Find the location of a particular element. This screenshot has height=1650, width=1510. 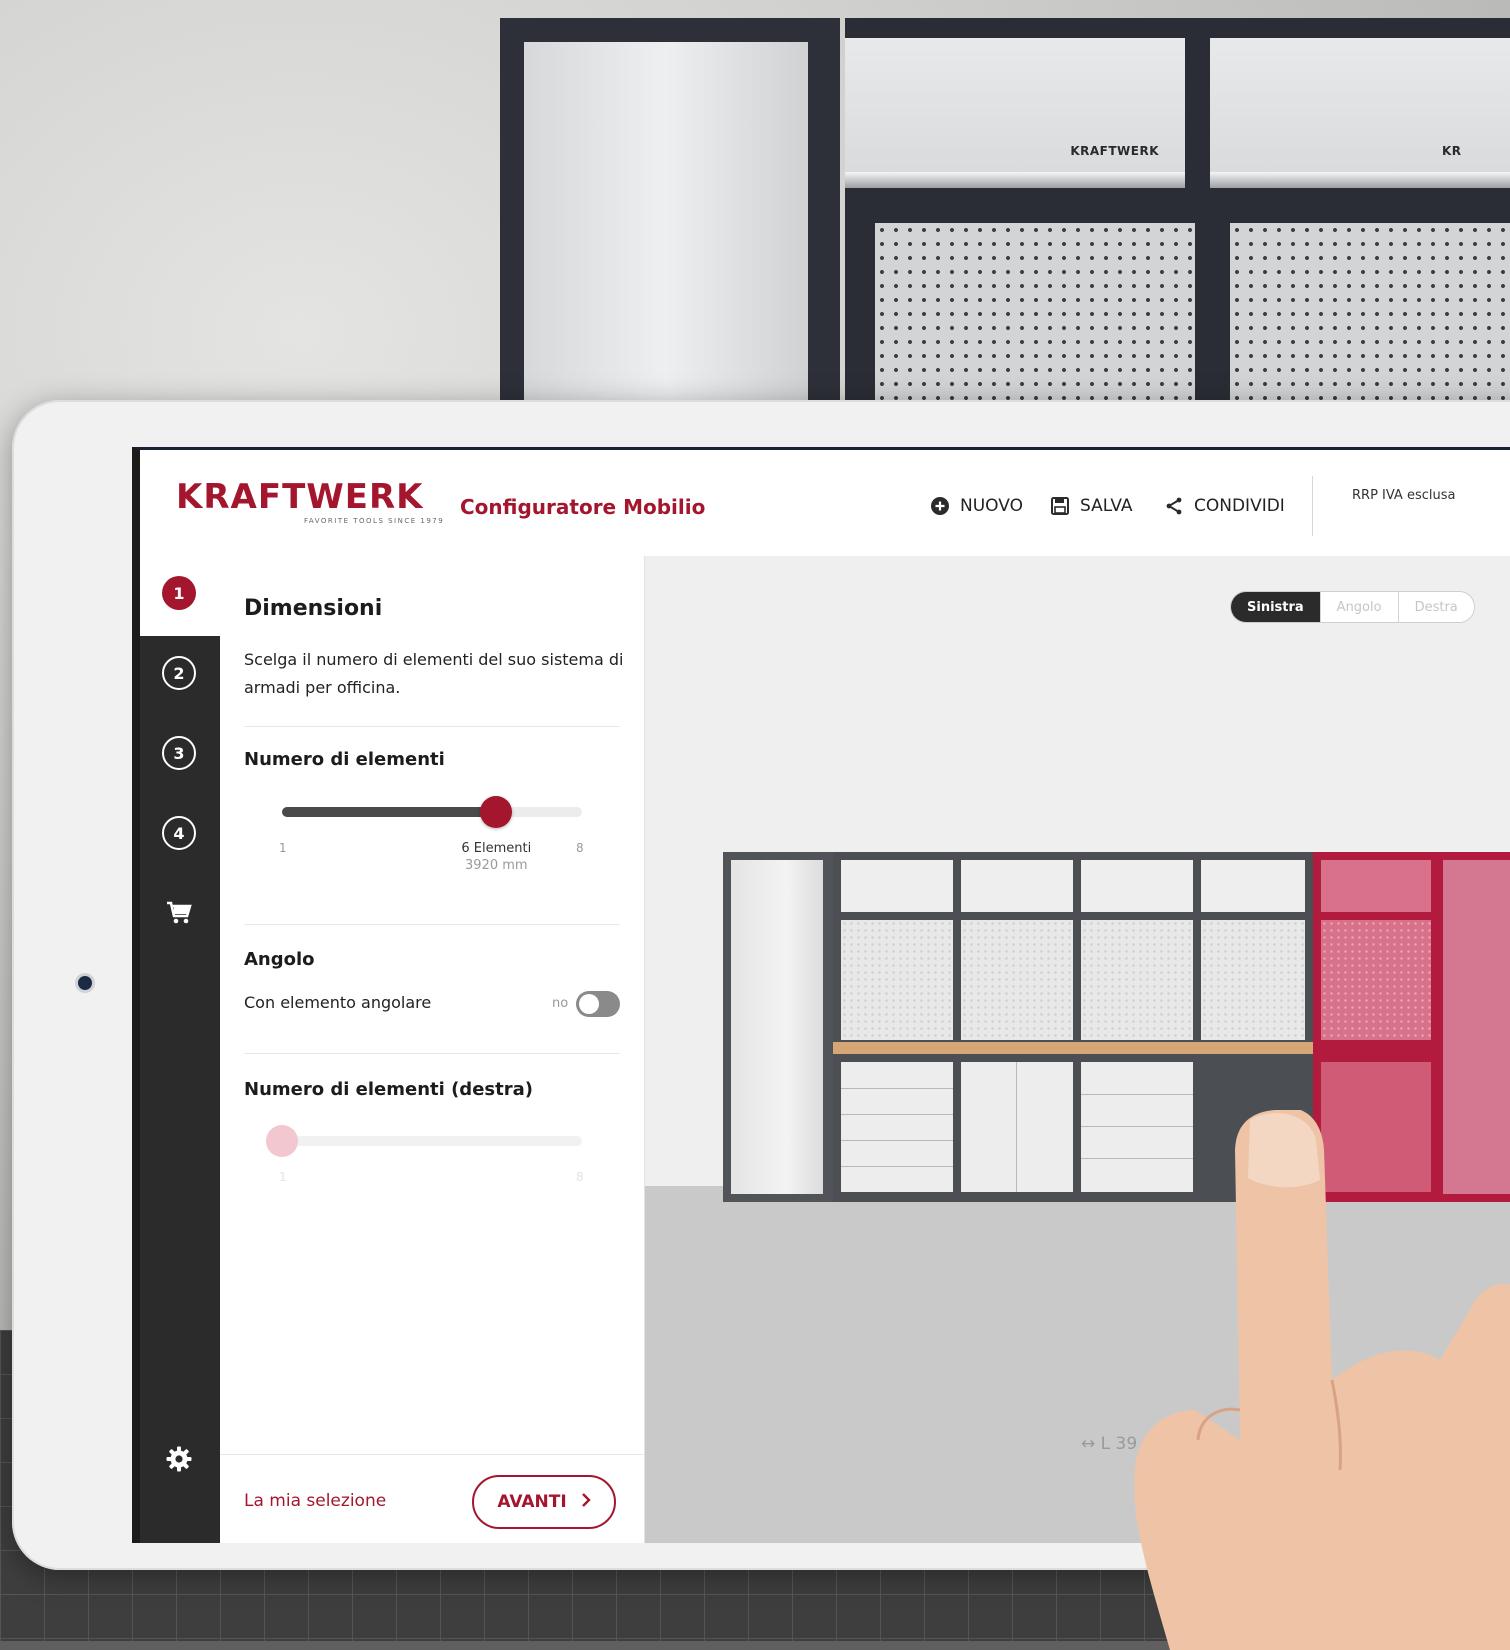

kraftwerk-logo: KRAFTWERK FAVORITE TOOLS SINCE 1979 is located at coordinates (310, 502).